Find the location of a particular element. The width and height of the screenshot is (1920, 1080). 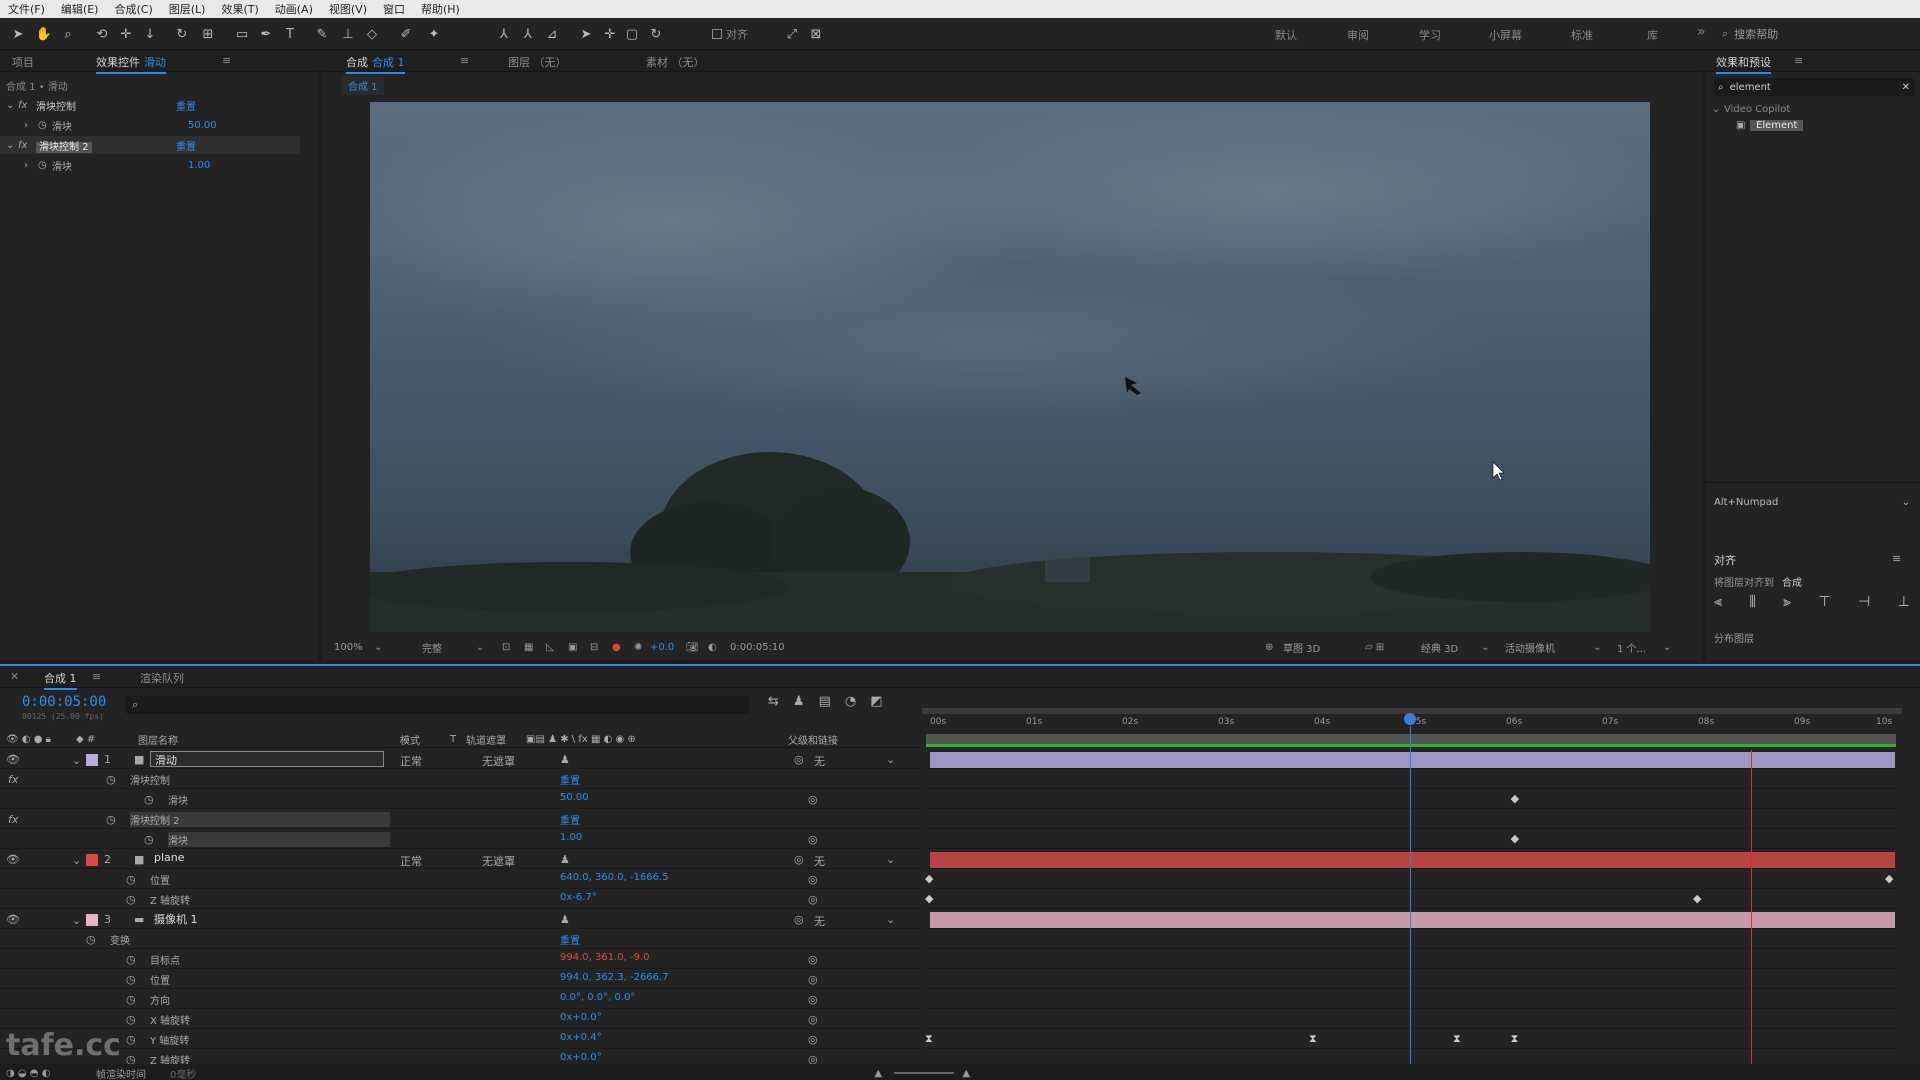

property-row: ◷ 滑块 1.00 ◎ is located at coordinates (460, 839).